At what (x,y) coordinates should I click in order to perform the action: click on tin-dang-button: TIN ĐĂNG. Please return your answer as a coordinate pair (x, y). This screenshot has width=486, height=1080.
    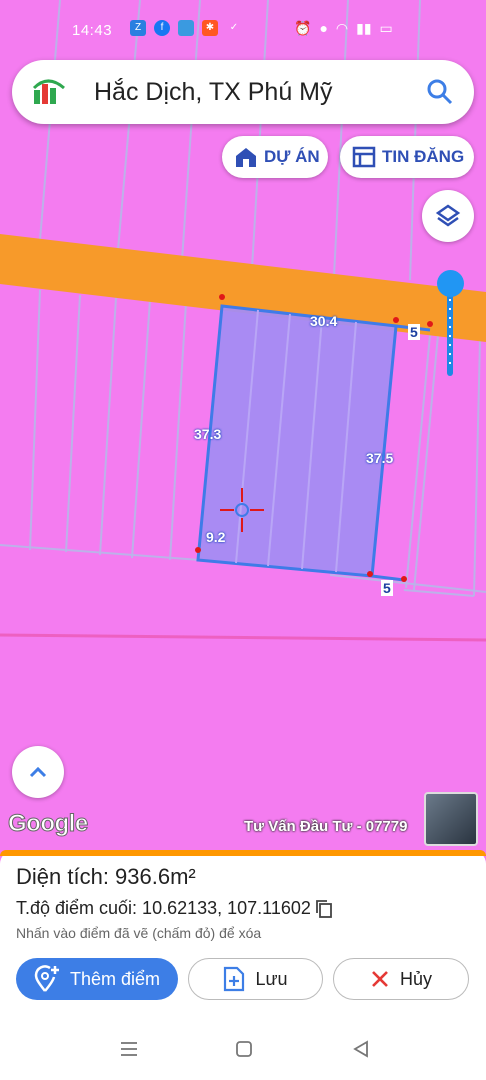
    Looking at the image, I should click on (407, 157).